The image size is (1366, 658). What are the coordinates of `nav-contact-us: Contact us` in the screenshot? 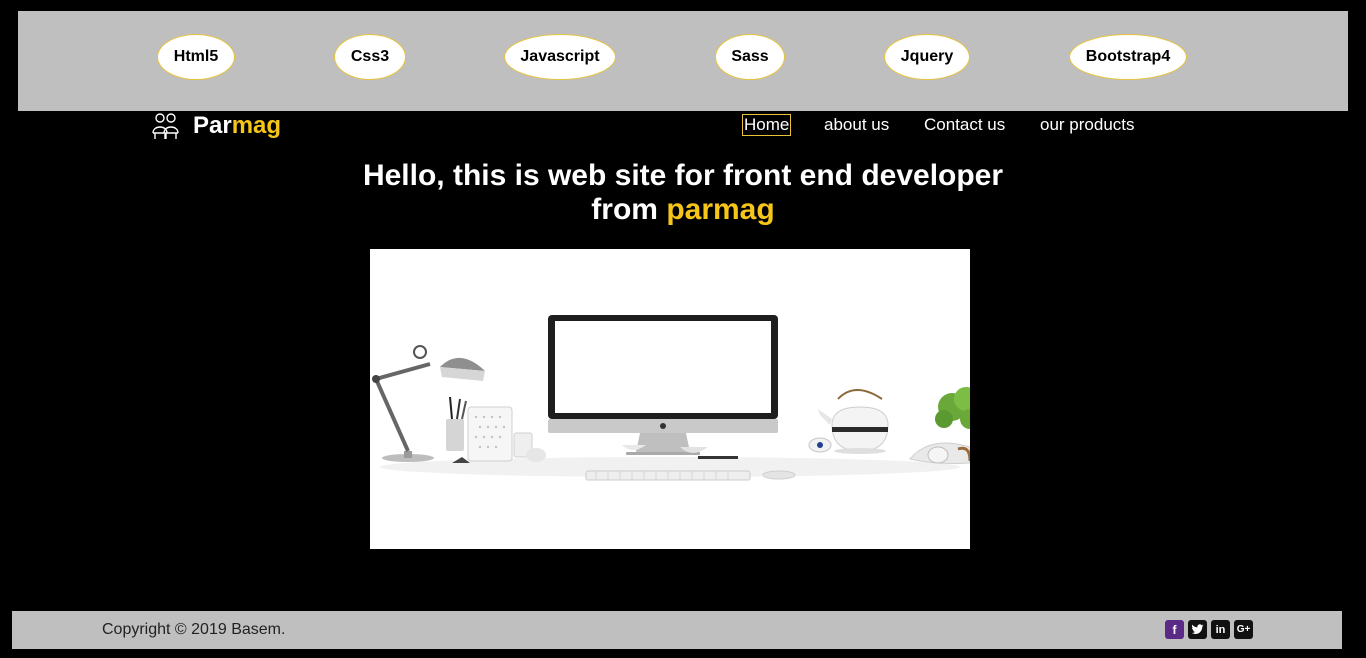 It's located at (964, 125).